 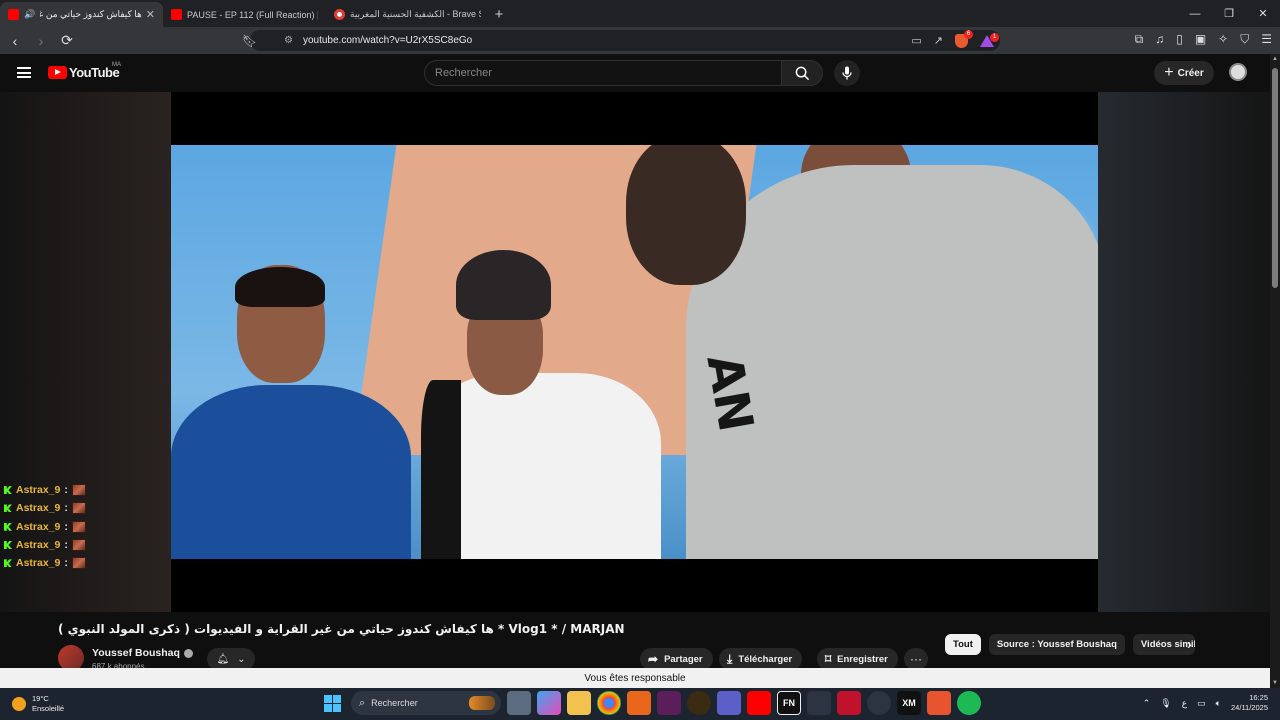 What do you see at coordinates (67, 41) in the screenshot?
I see `reload-icon: ⟳` at bounding box center [67, 41].